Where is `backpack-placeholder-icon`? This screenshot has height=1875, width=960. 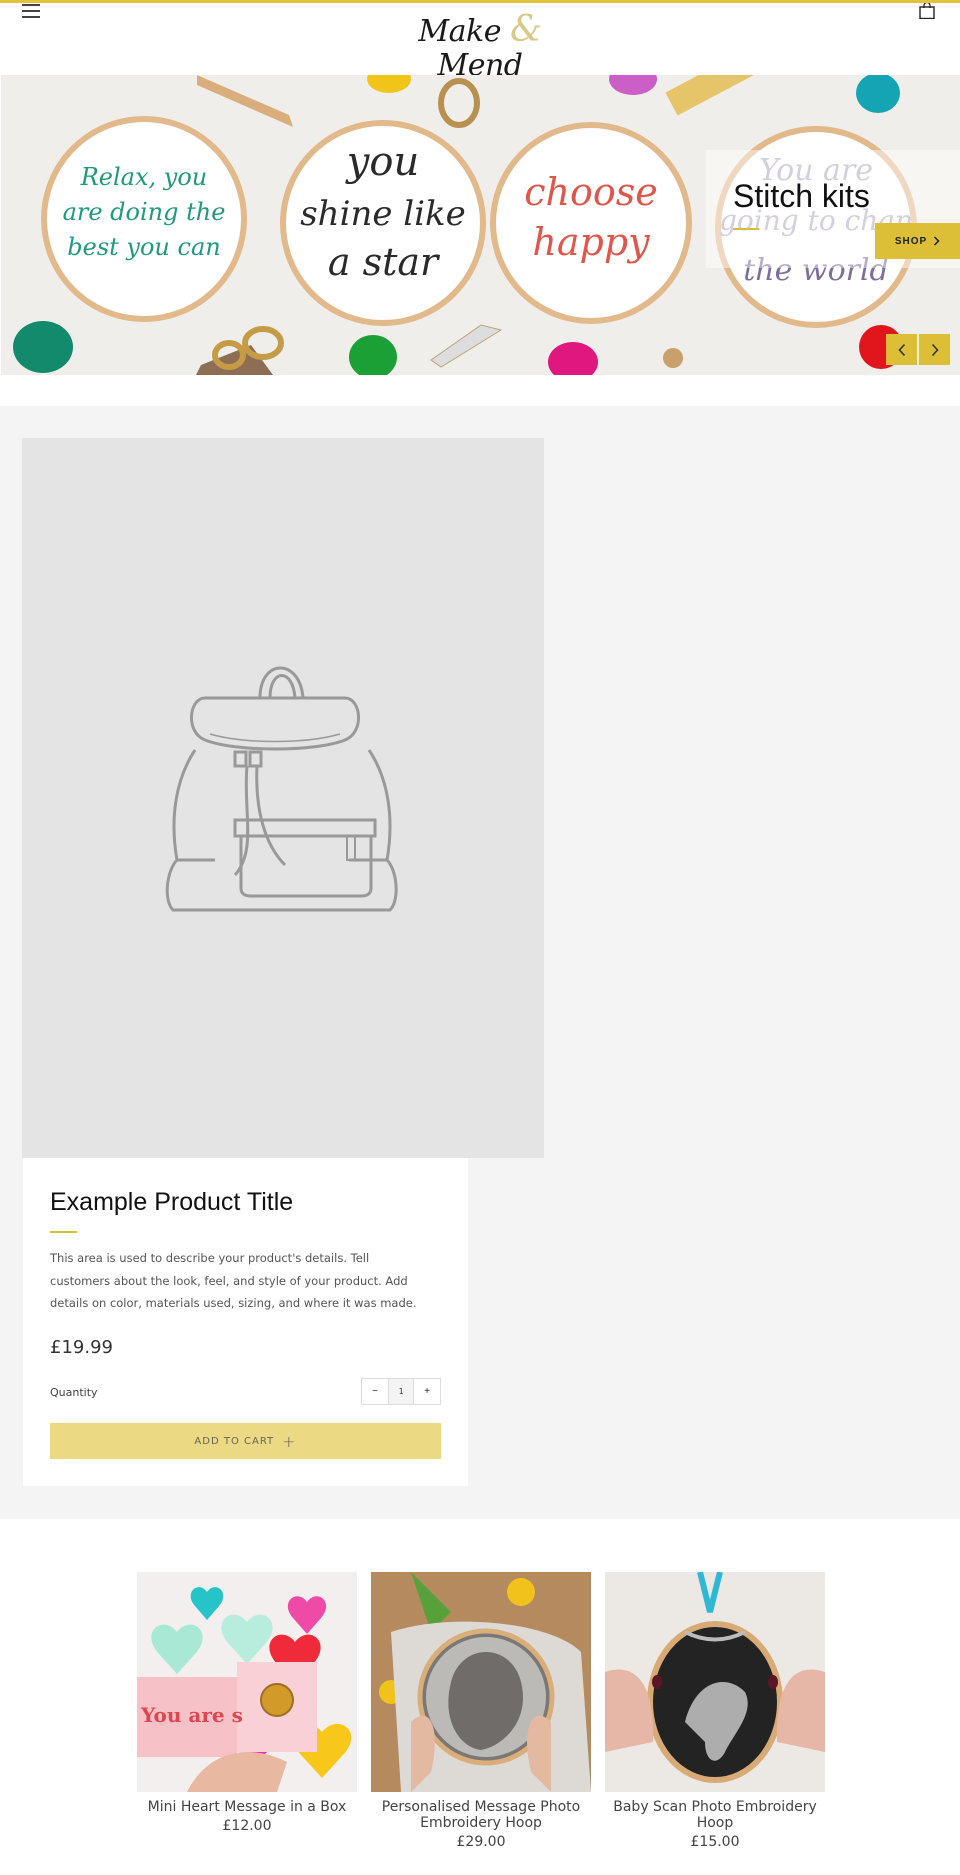
backpack-placeholder-icon is located at coordinates (281, 789).